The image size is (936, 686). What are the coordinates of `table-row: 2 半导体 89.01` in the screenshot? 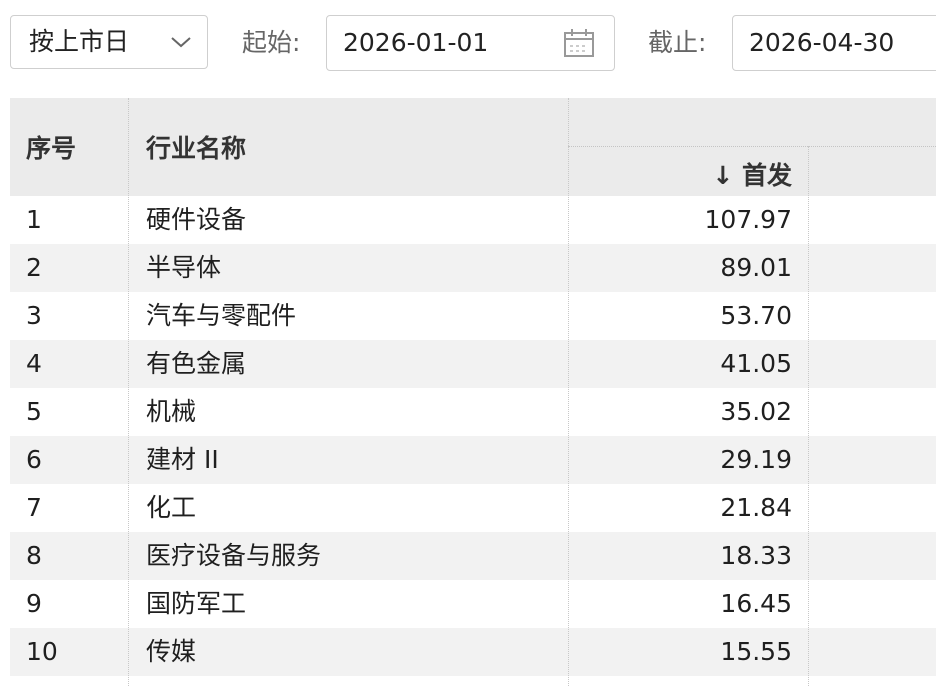 It's located at (473, 268).